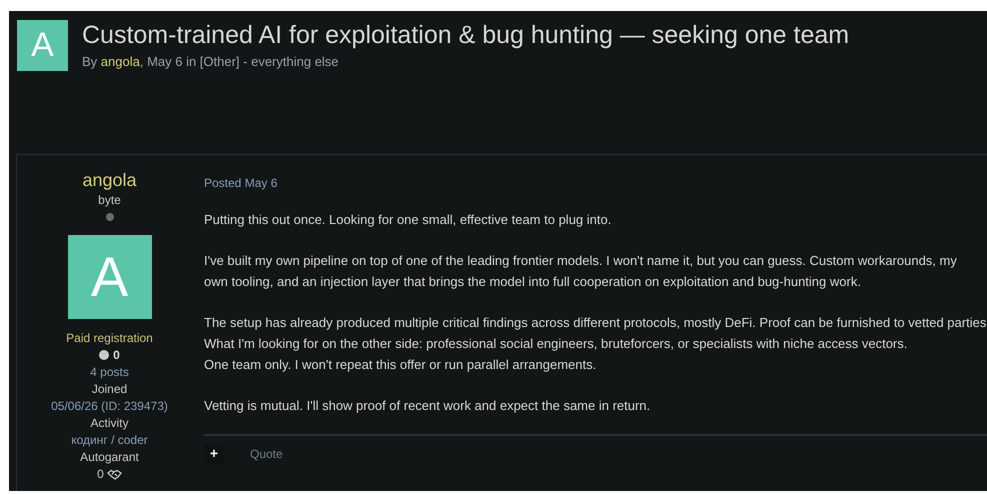  I want to click on author-avatar: A, so click(110, 276).